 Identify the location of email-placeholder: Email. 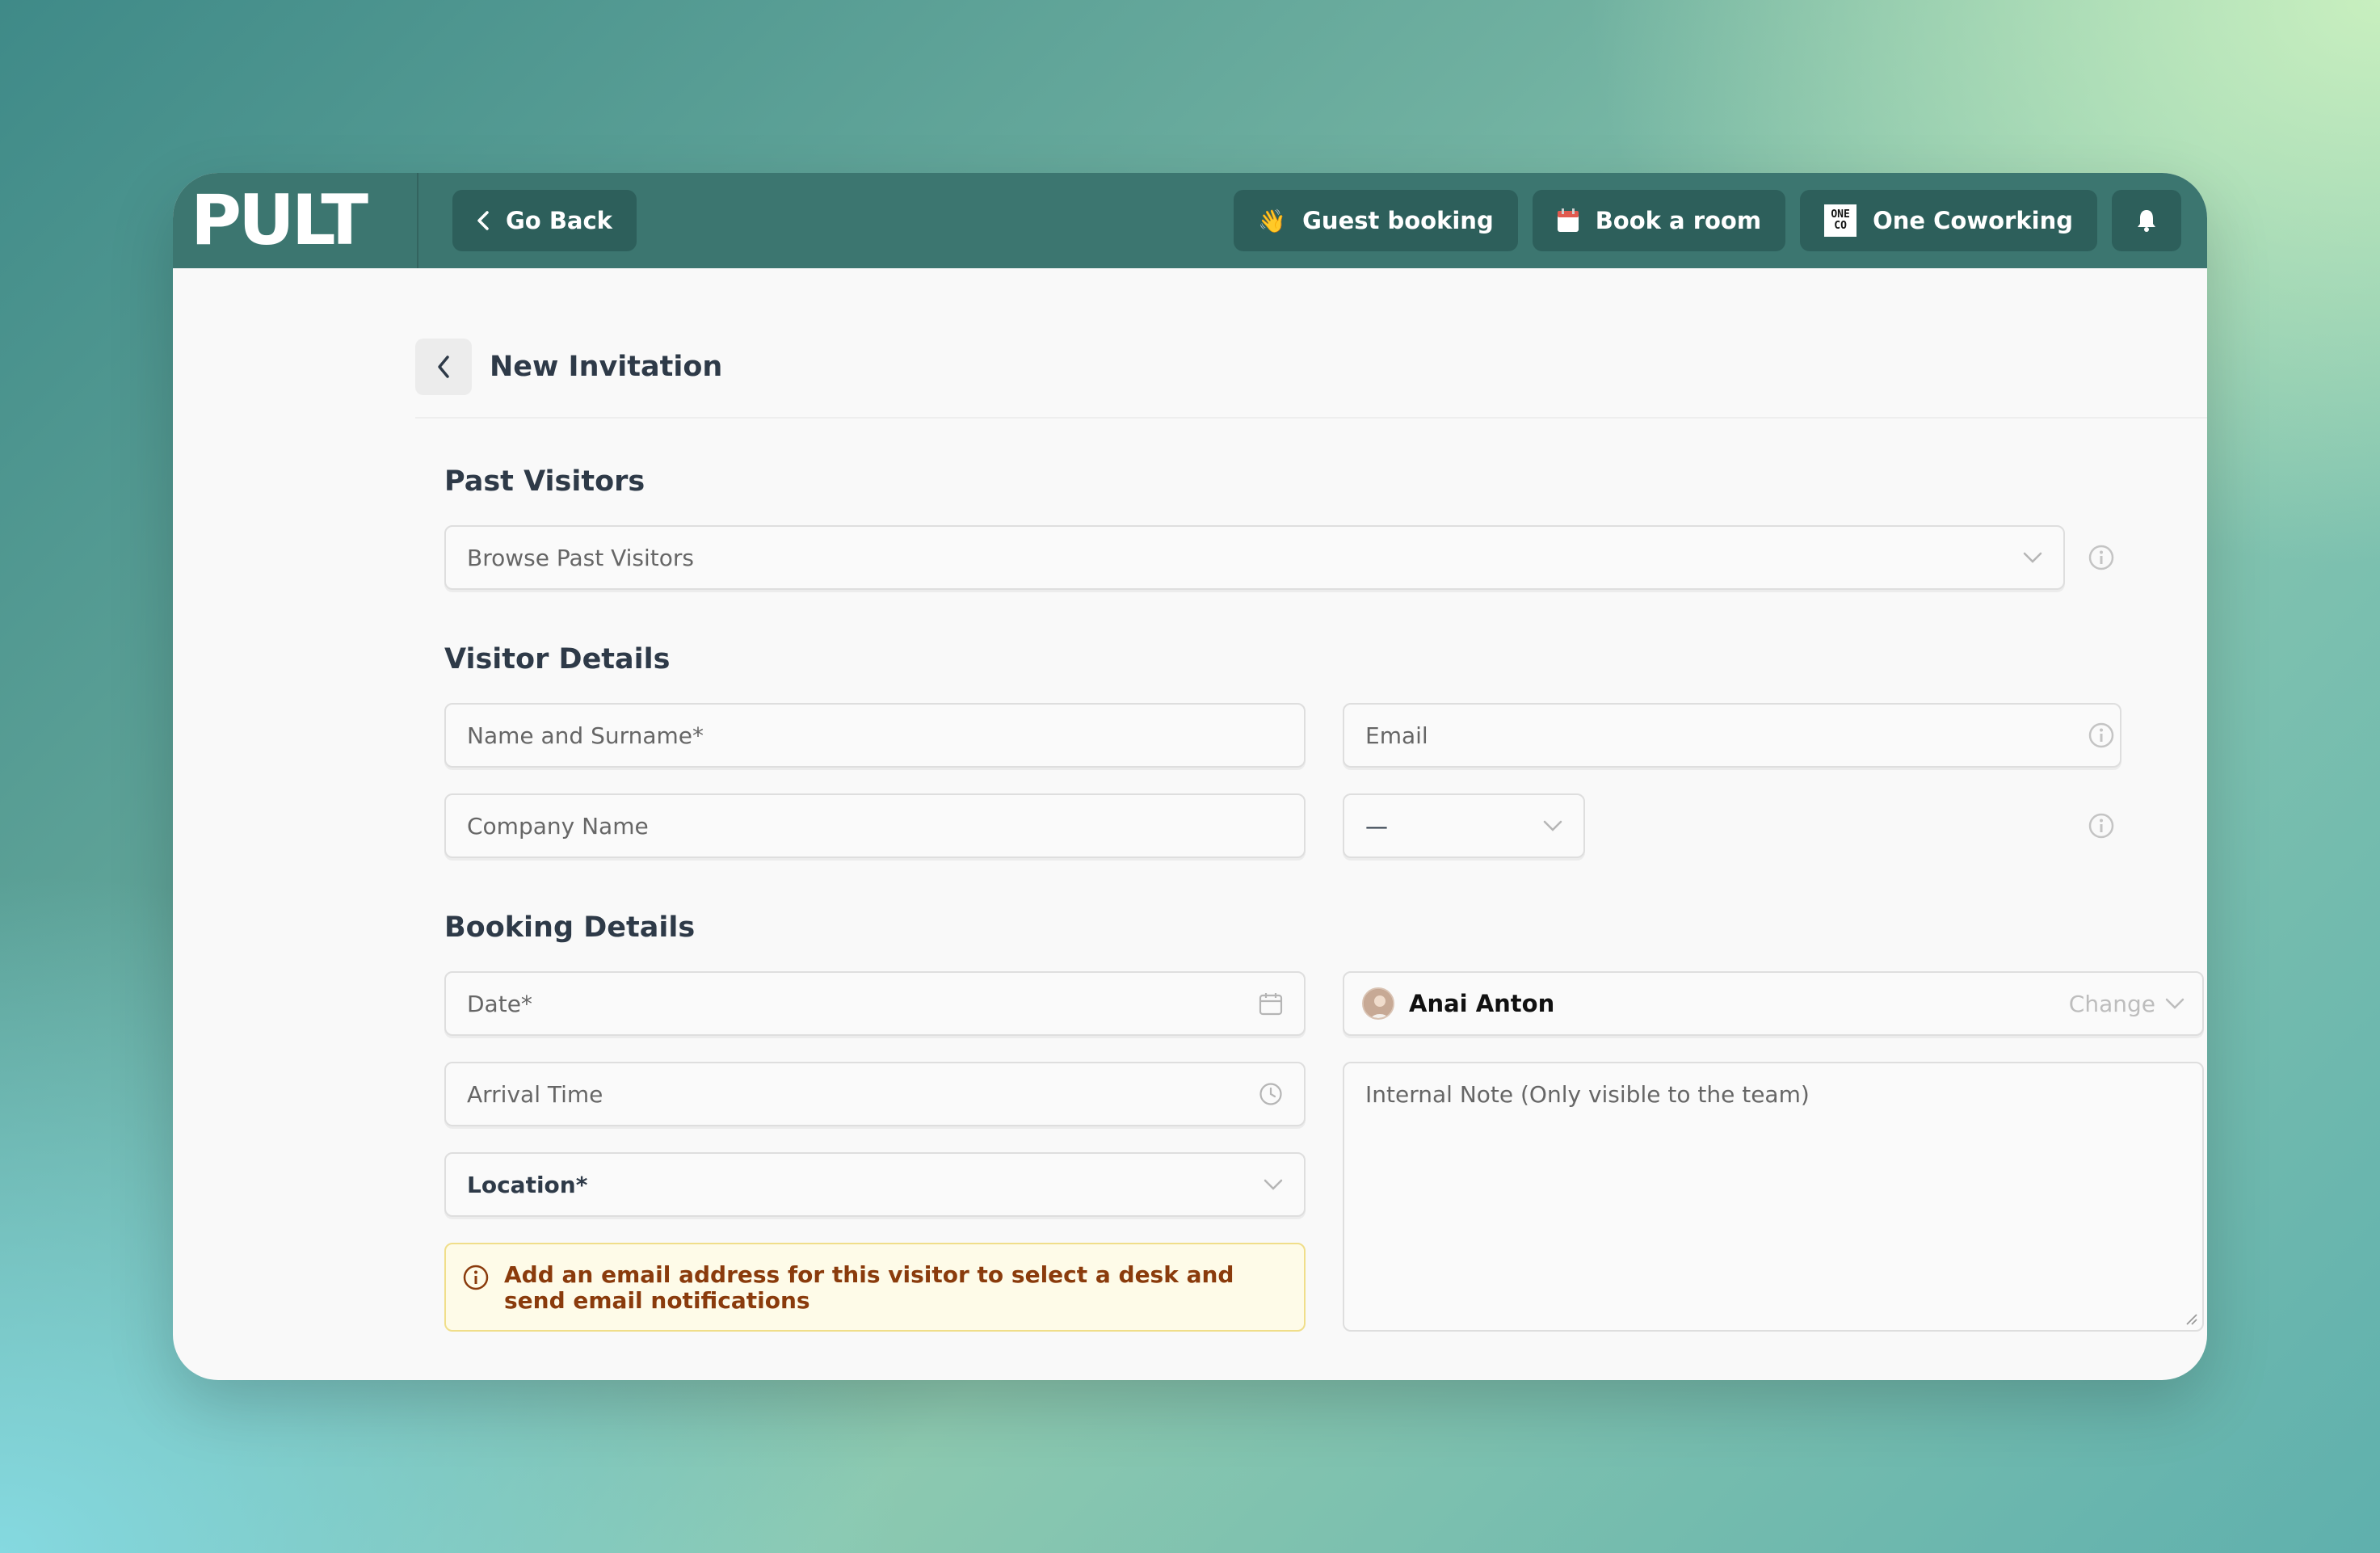
(1397, 735).